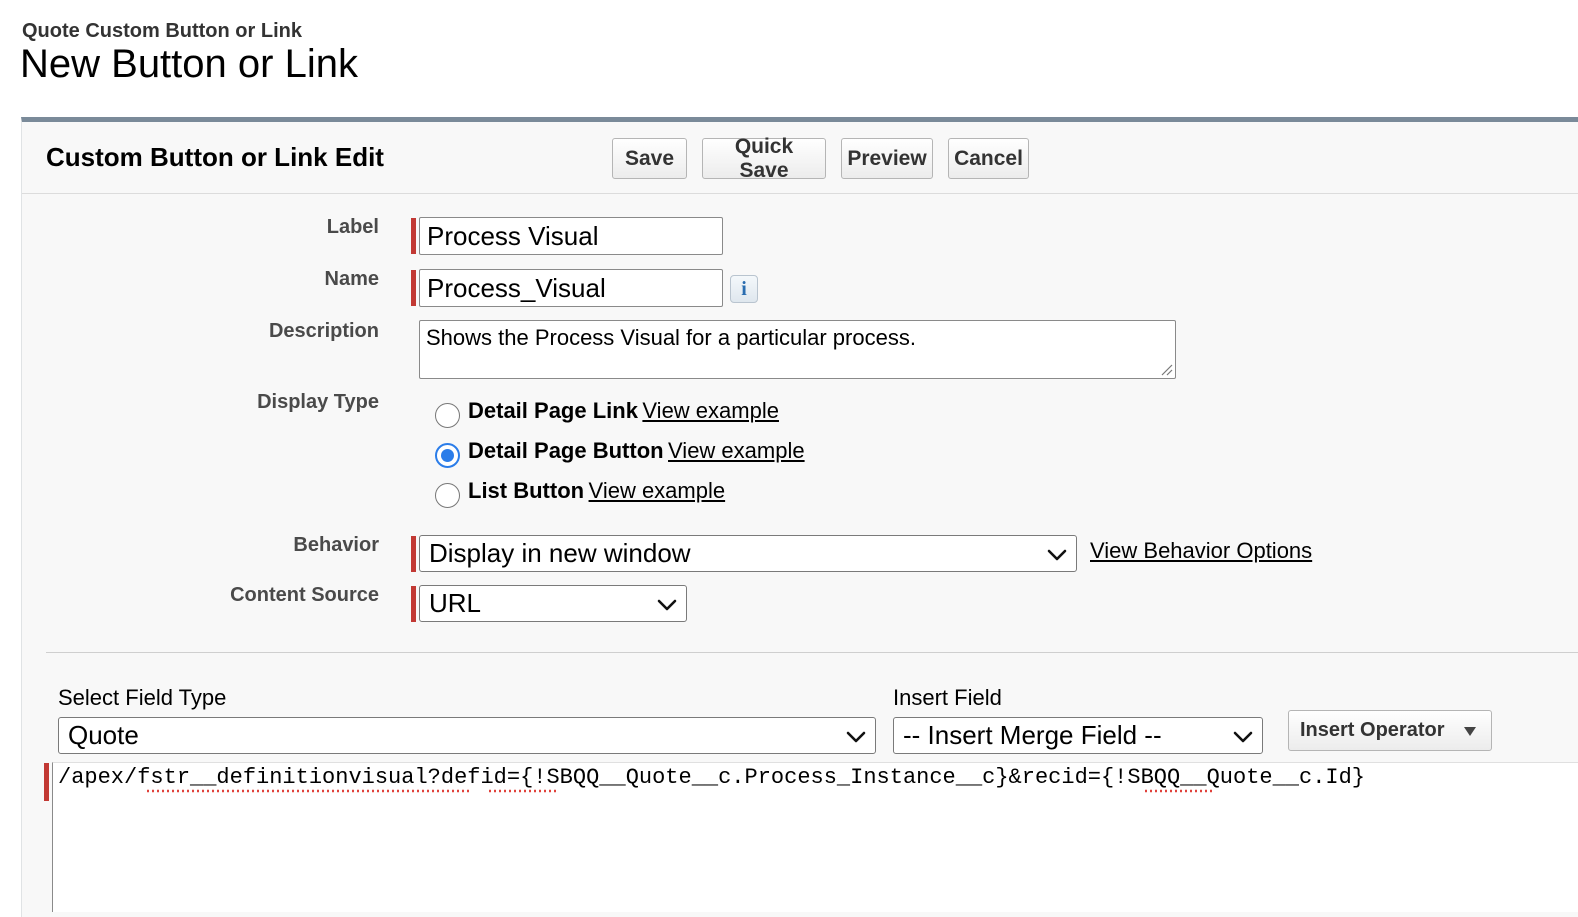 The height and width of the screenshot is (917, 1578). I want to click on cancel-button: Cancel, so click(988, 158).